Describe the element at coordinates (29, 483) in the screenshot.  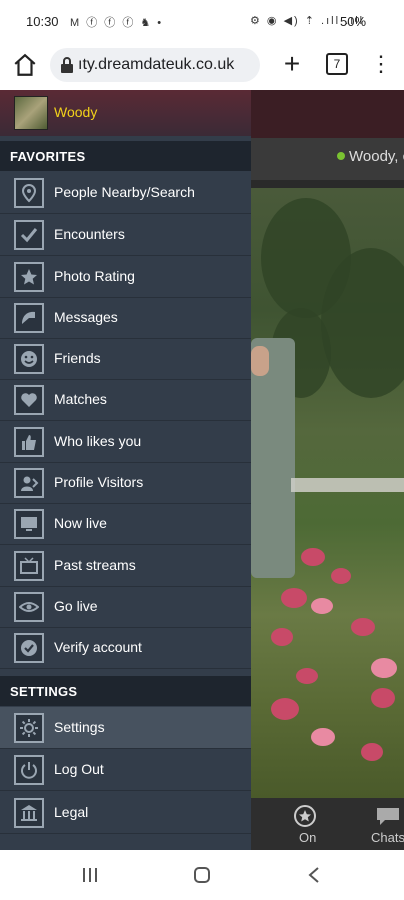
I see `visitor-icon` at that location.